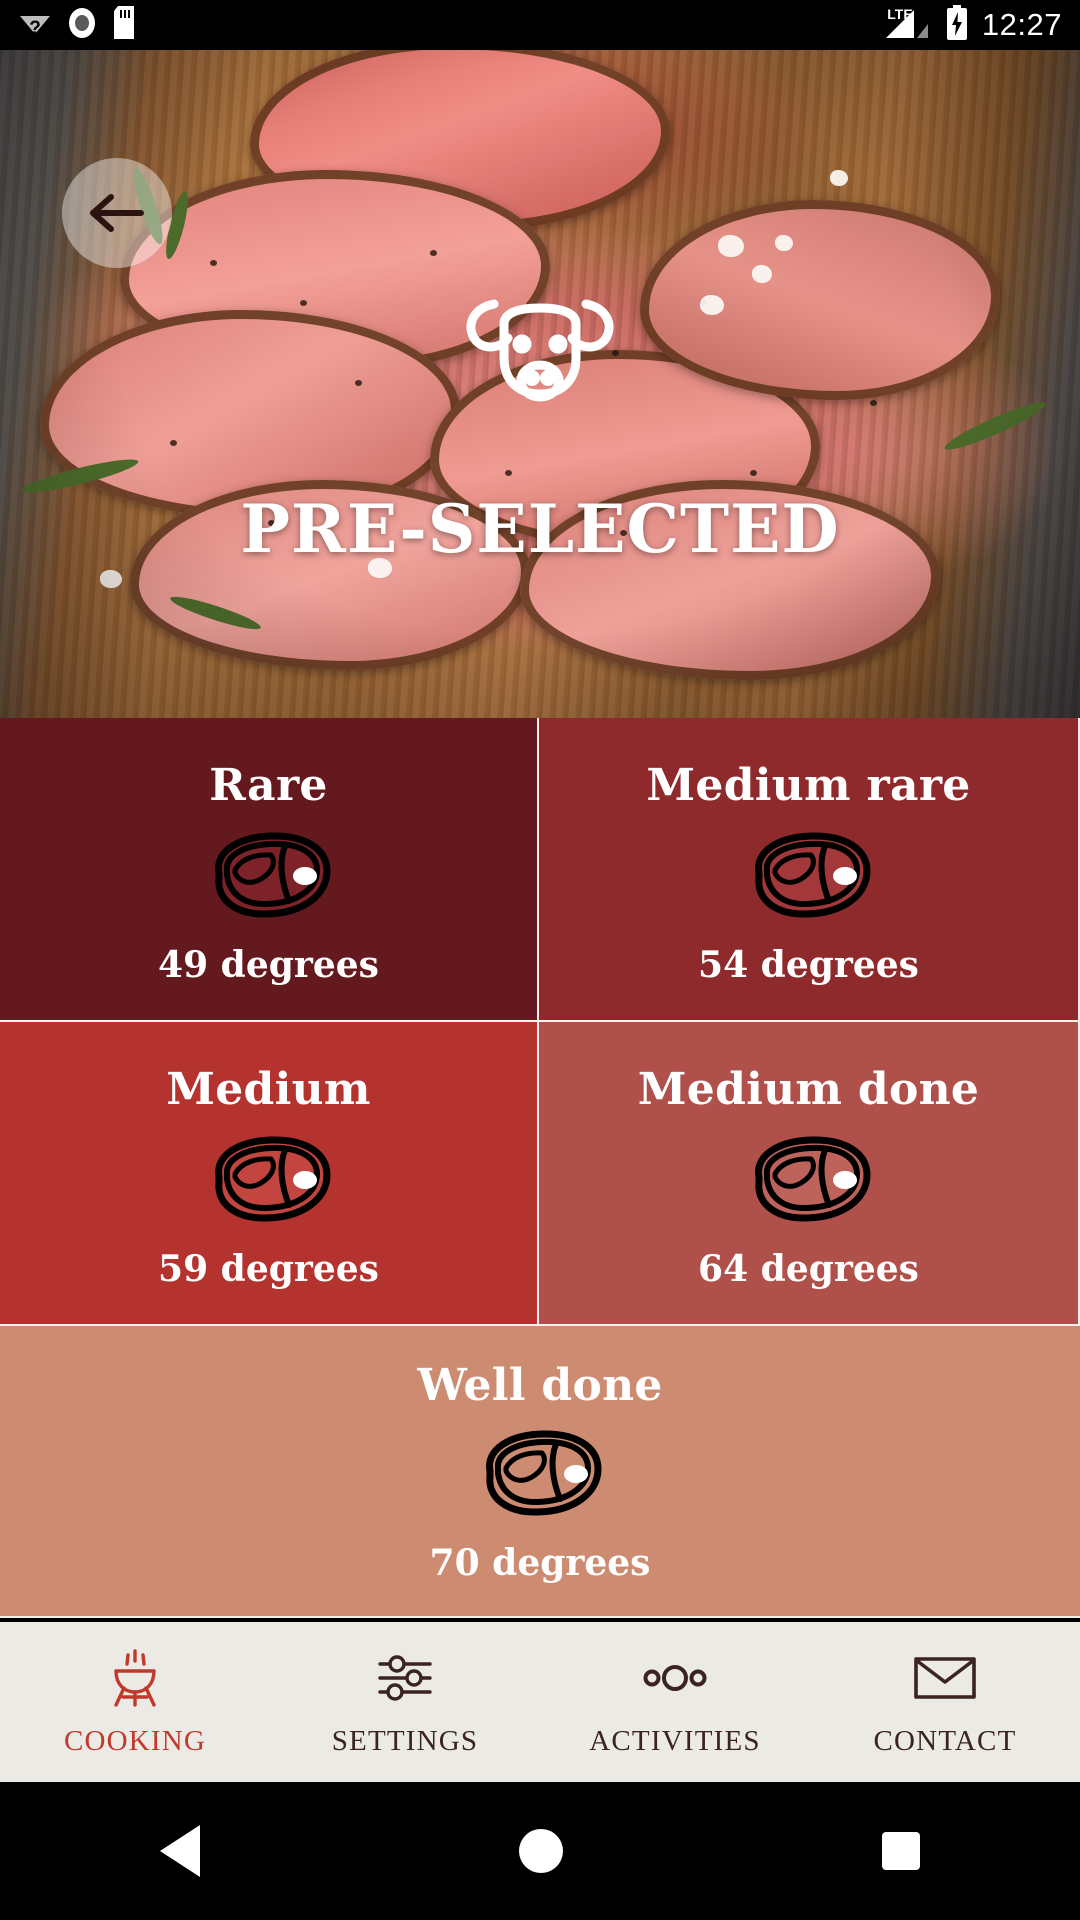 The image size is (1080, 1920). I want to click on doneness-tile-medium-done: Medium done 64 degrees, so click(808, 1174).